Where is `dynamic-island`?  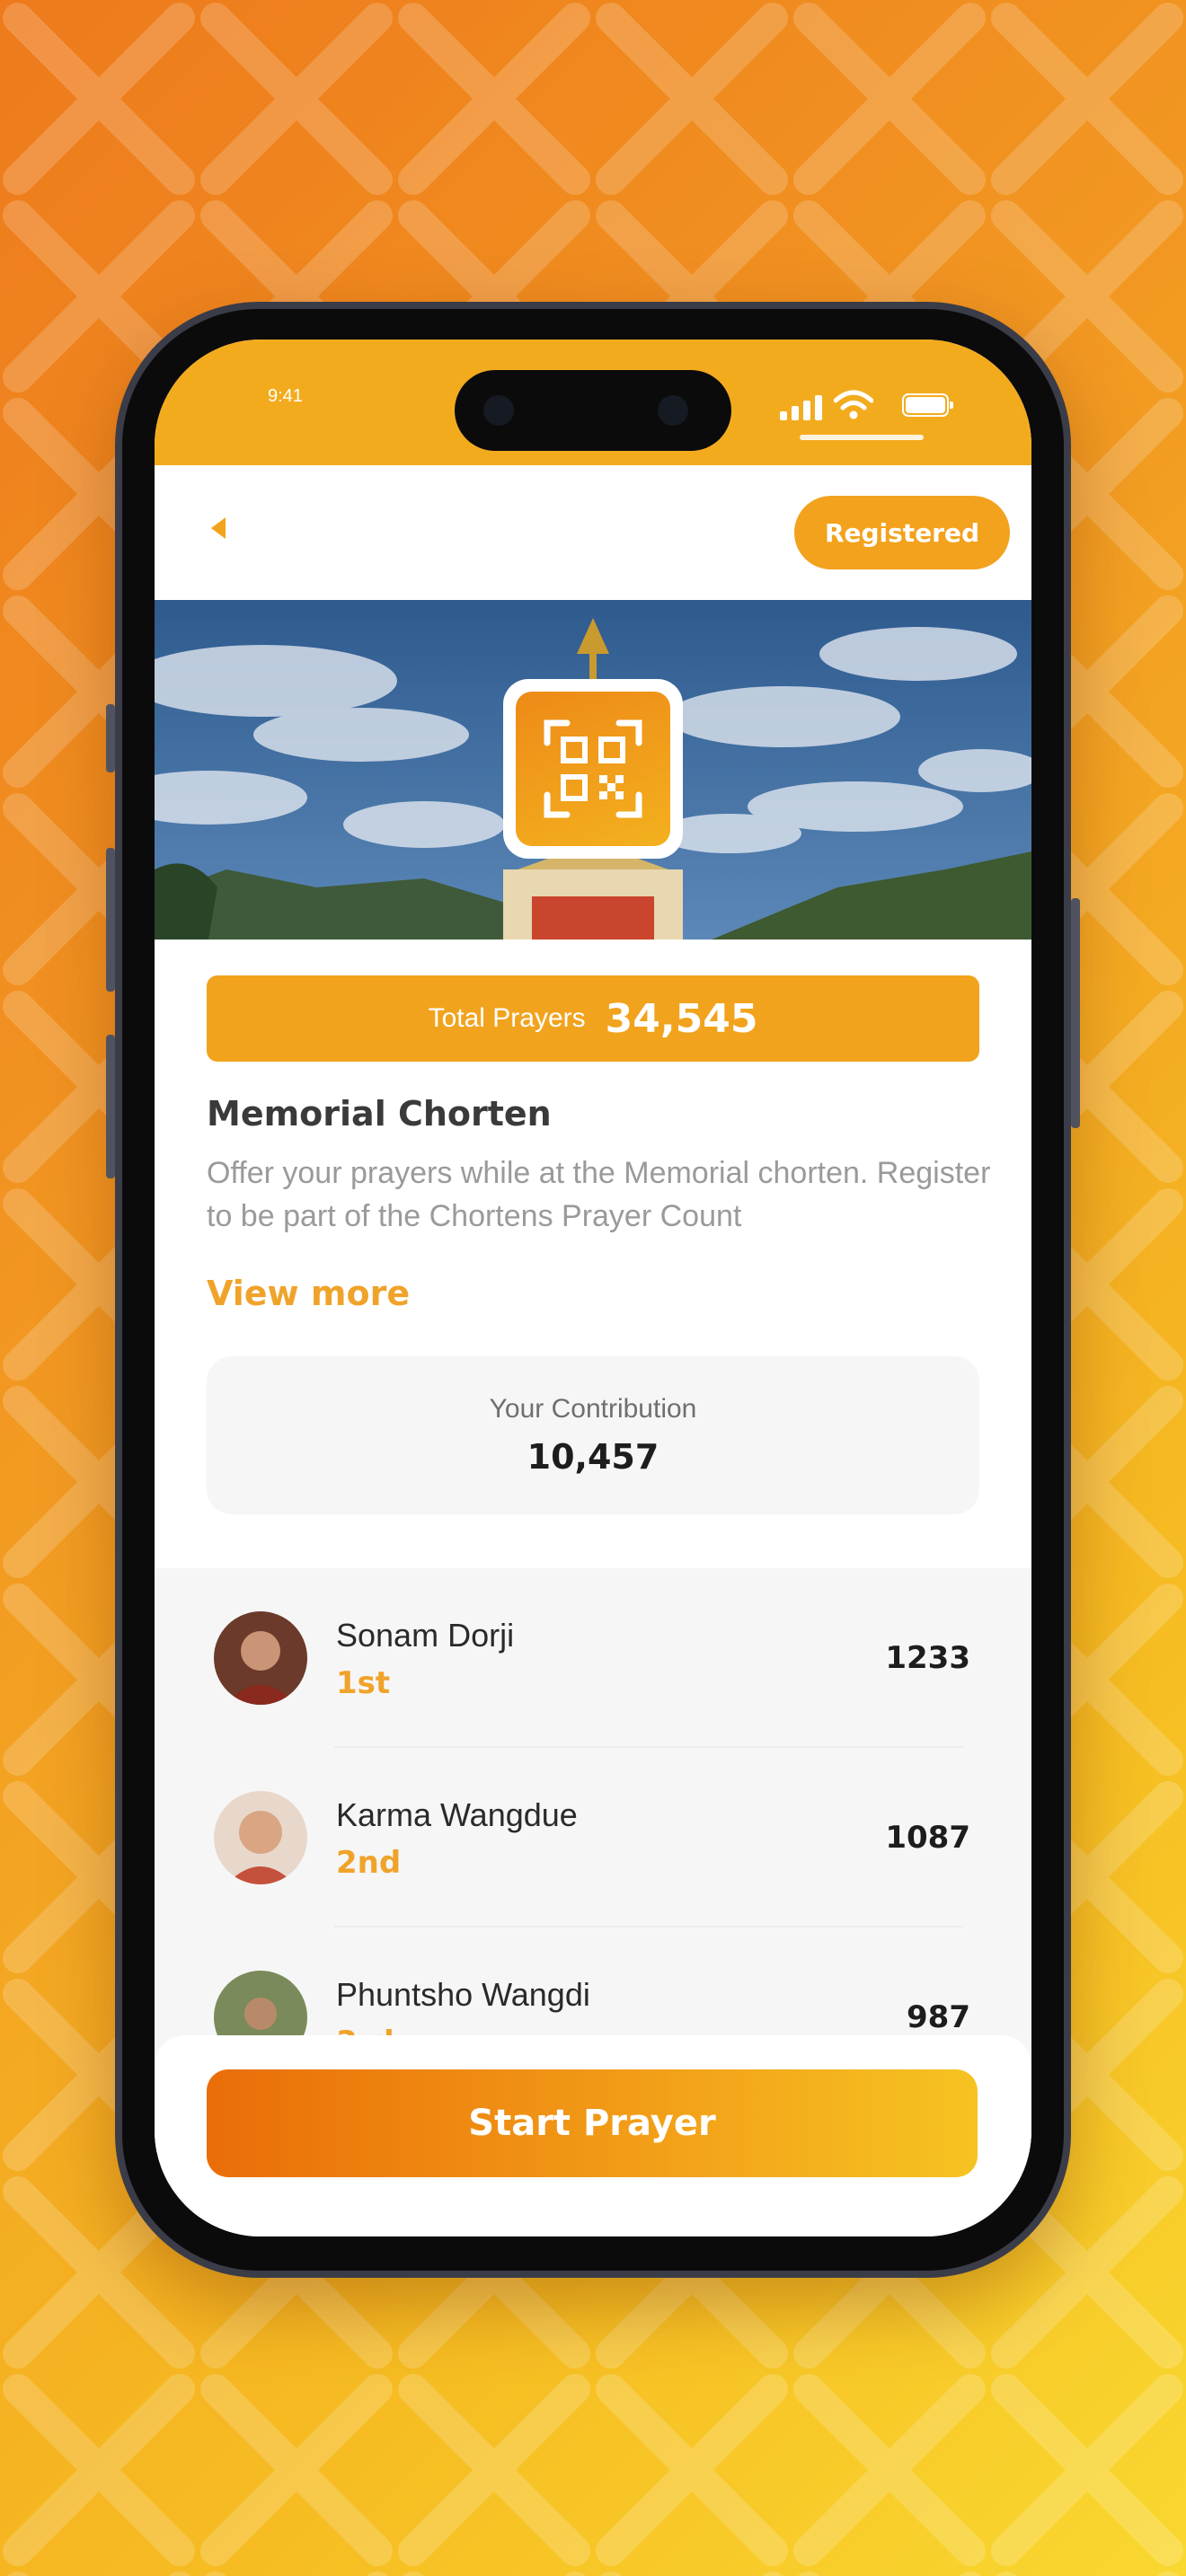
dynamic-island is located at coordinates (593, 410).